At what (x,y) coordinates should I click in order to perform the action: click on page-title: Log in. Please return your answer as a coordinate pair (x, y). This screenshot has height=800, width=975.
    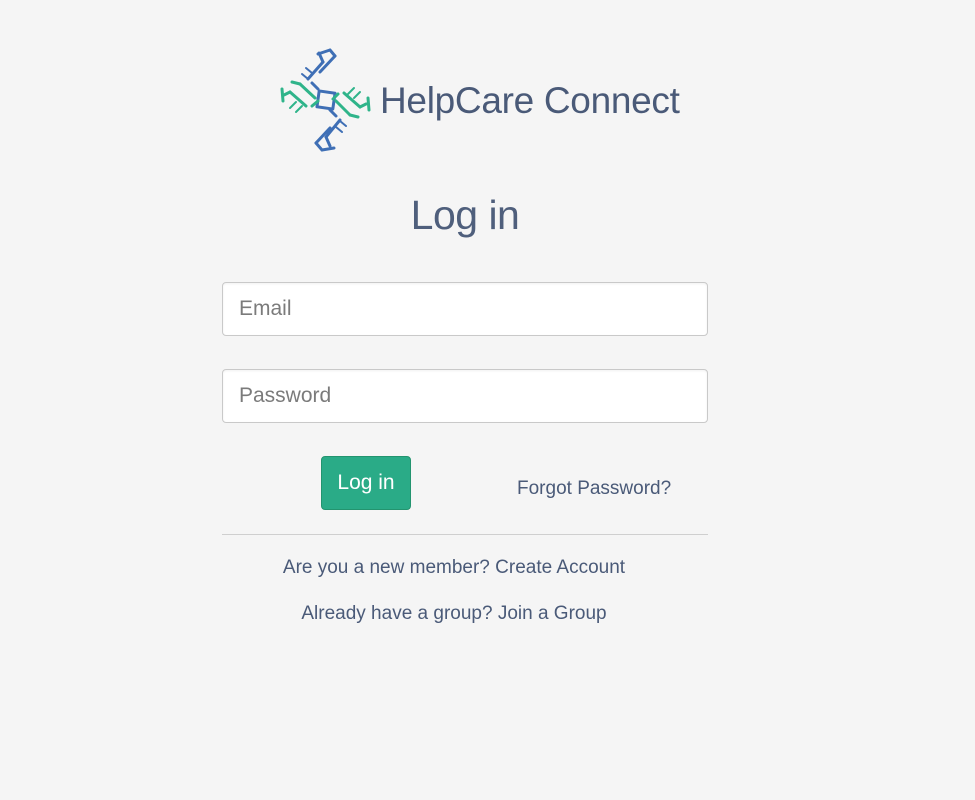
    Looking at the image, I should click on (465, 215).